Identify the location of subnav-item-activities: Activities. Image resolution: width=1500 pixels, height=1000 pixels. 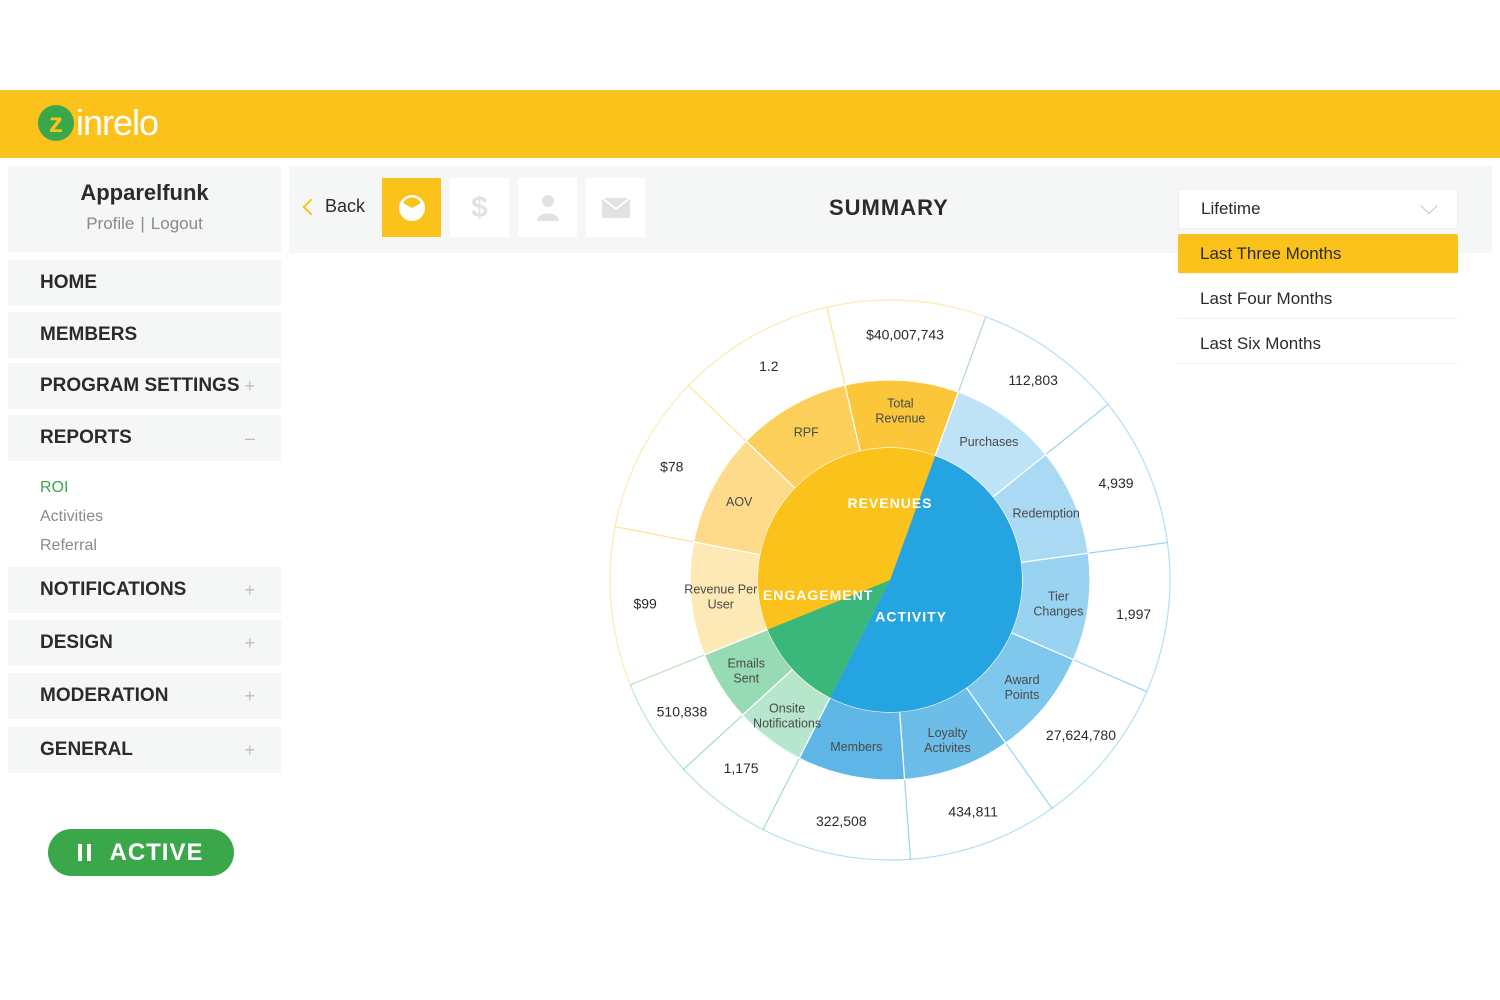
(71, 519).